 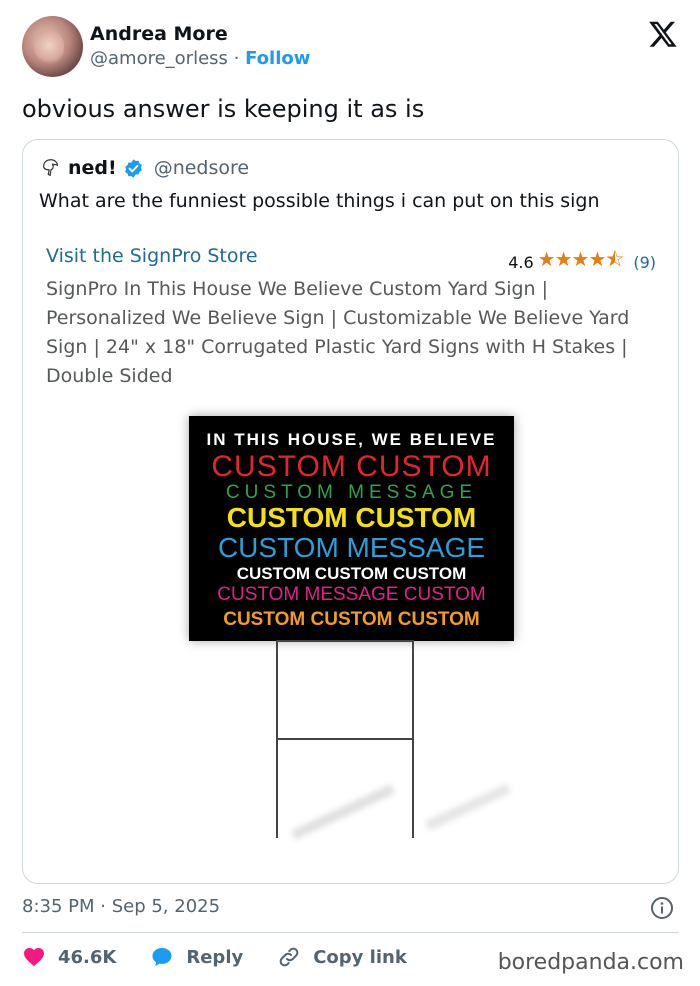 I want to click on link-icon, so click(x=289, y=957).